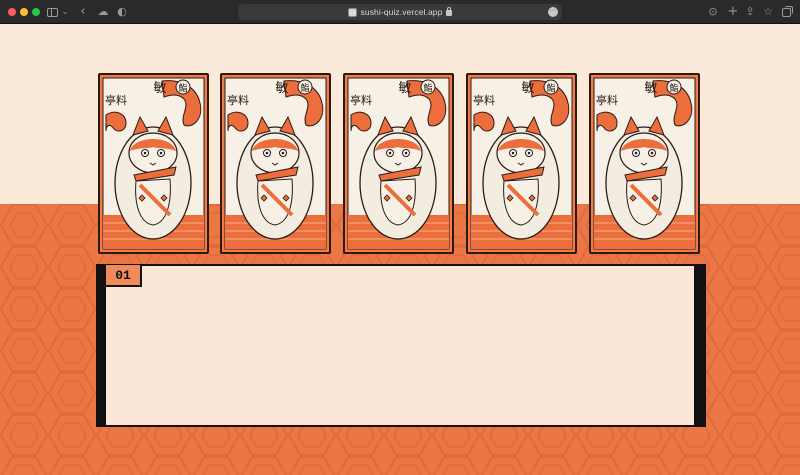 This screenshot has width=800, height=475. I want to click on favicon-icon, so click(352, 12).